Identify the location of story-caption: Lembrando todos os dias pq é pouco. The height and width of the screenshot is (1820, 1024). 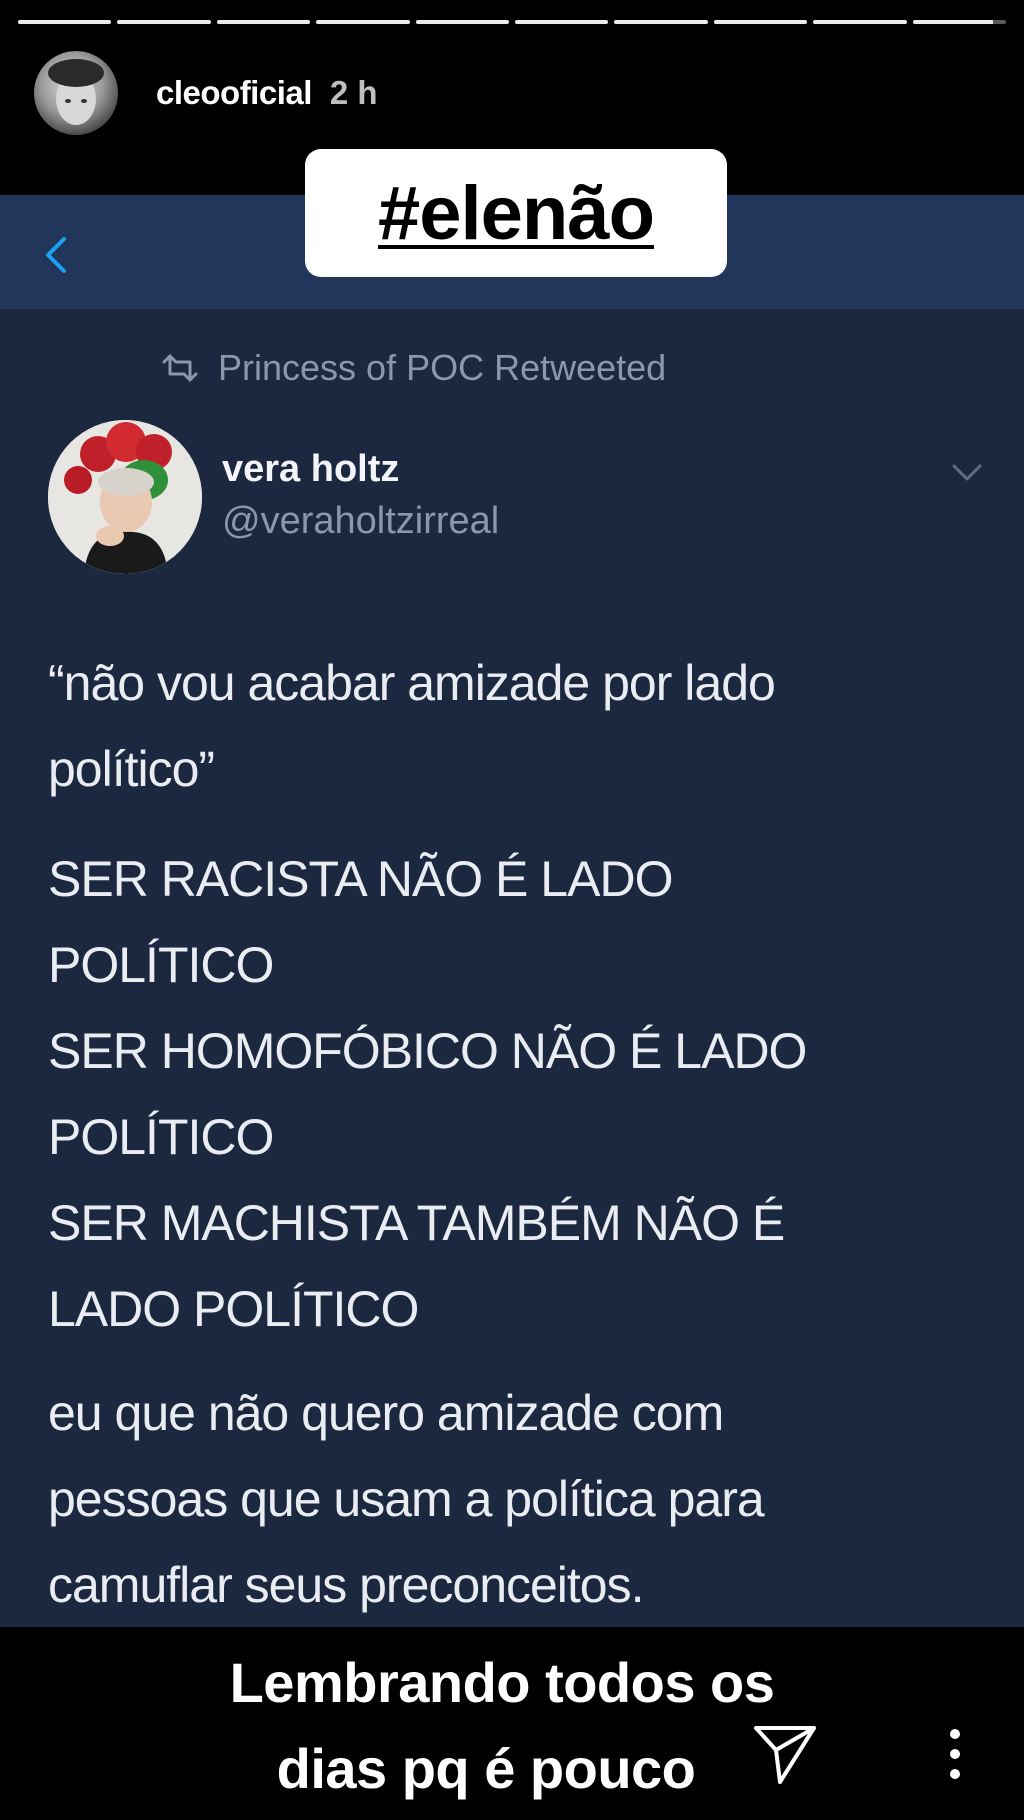
(512, 1726).